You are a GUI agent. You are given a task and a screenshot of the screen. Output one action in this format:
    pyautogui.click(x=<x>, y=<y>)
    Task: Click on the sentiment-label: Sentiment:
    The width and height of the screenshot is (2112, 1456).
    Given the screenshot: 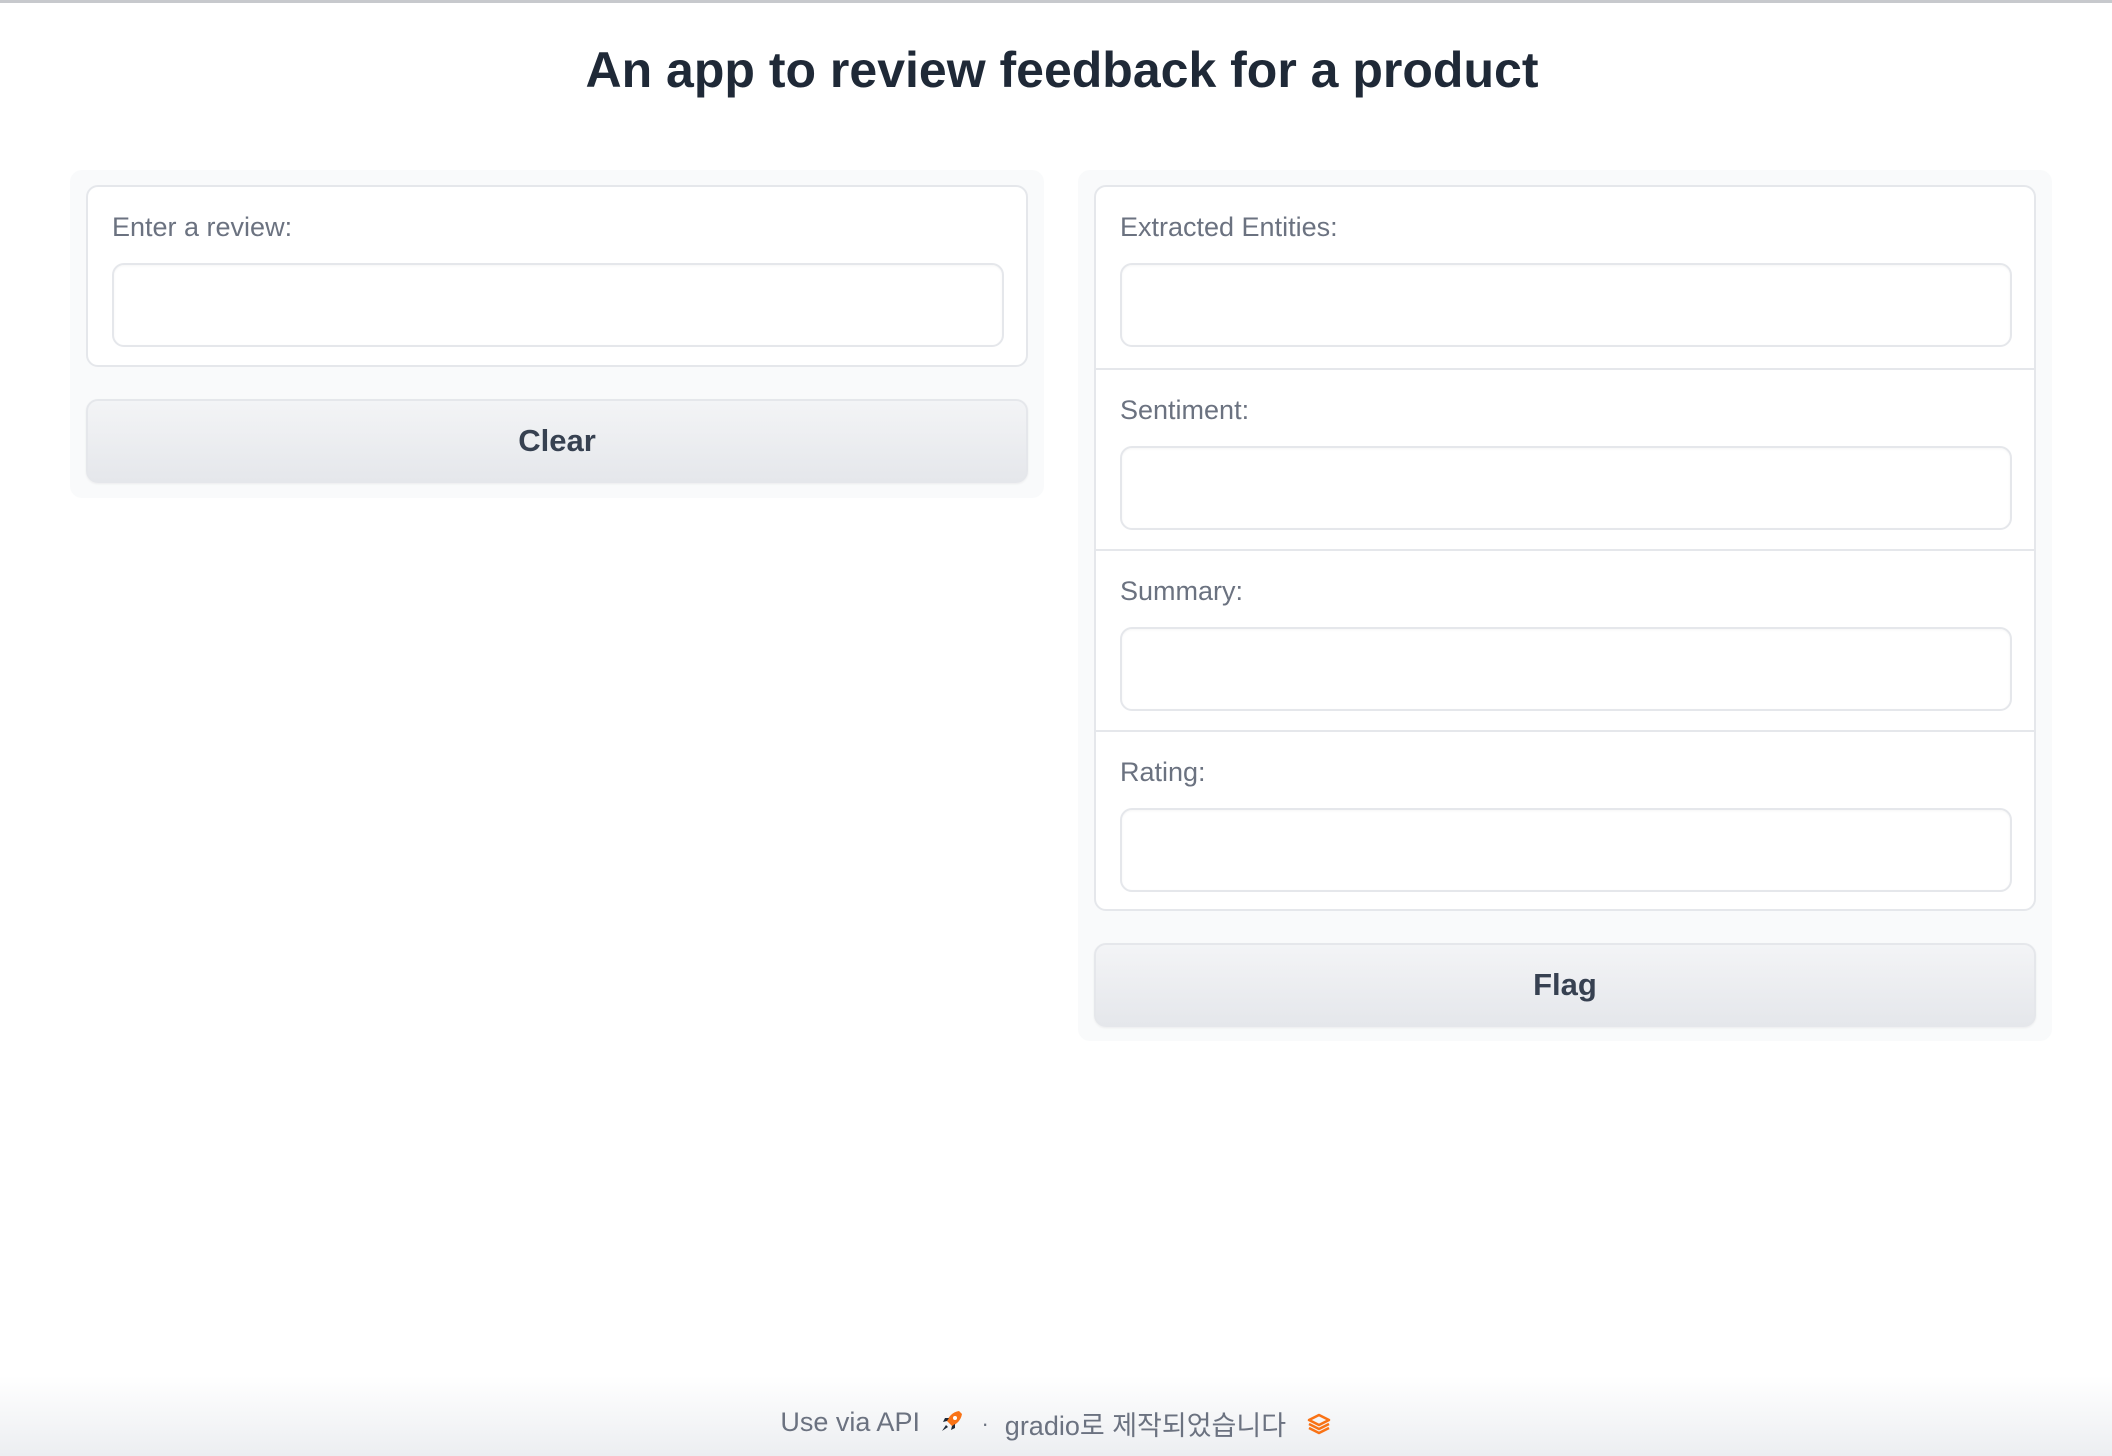 What is the action you would take?
    pyautogui.click(x=1185, y=410)
    